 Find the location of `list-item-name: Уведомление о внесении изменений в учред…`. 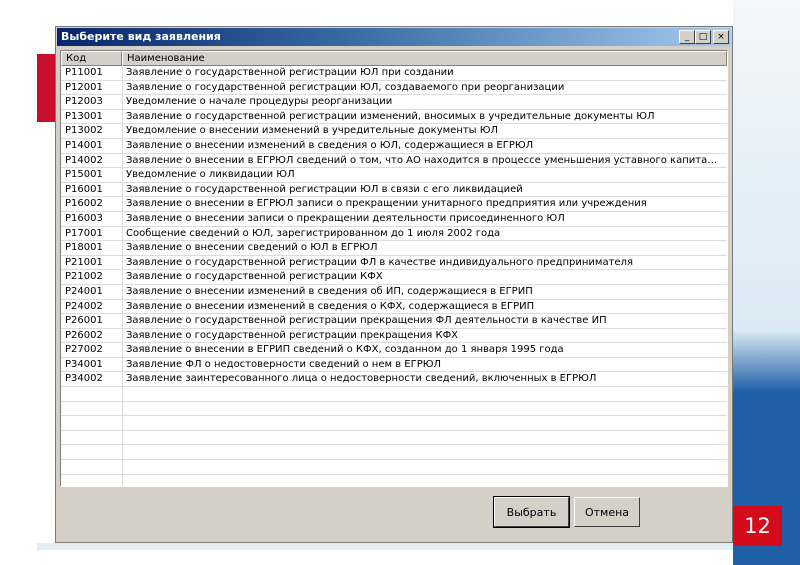

list-item-name: Уведомление о внесении изменений в учред… is located at coordinates (312, 131).